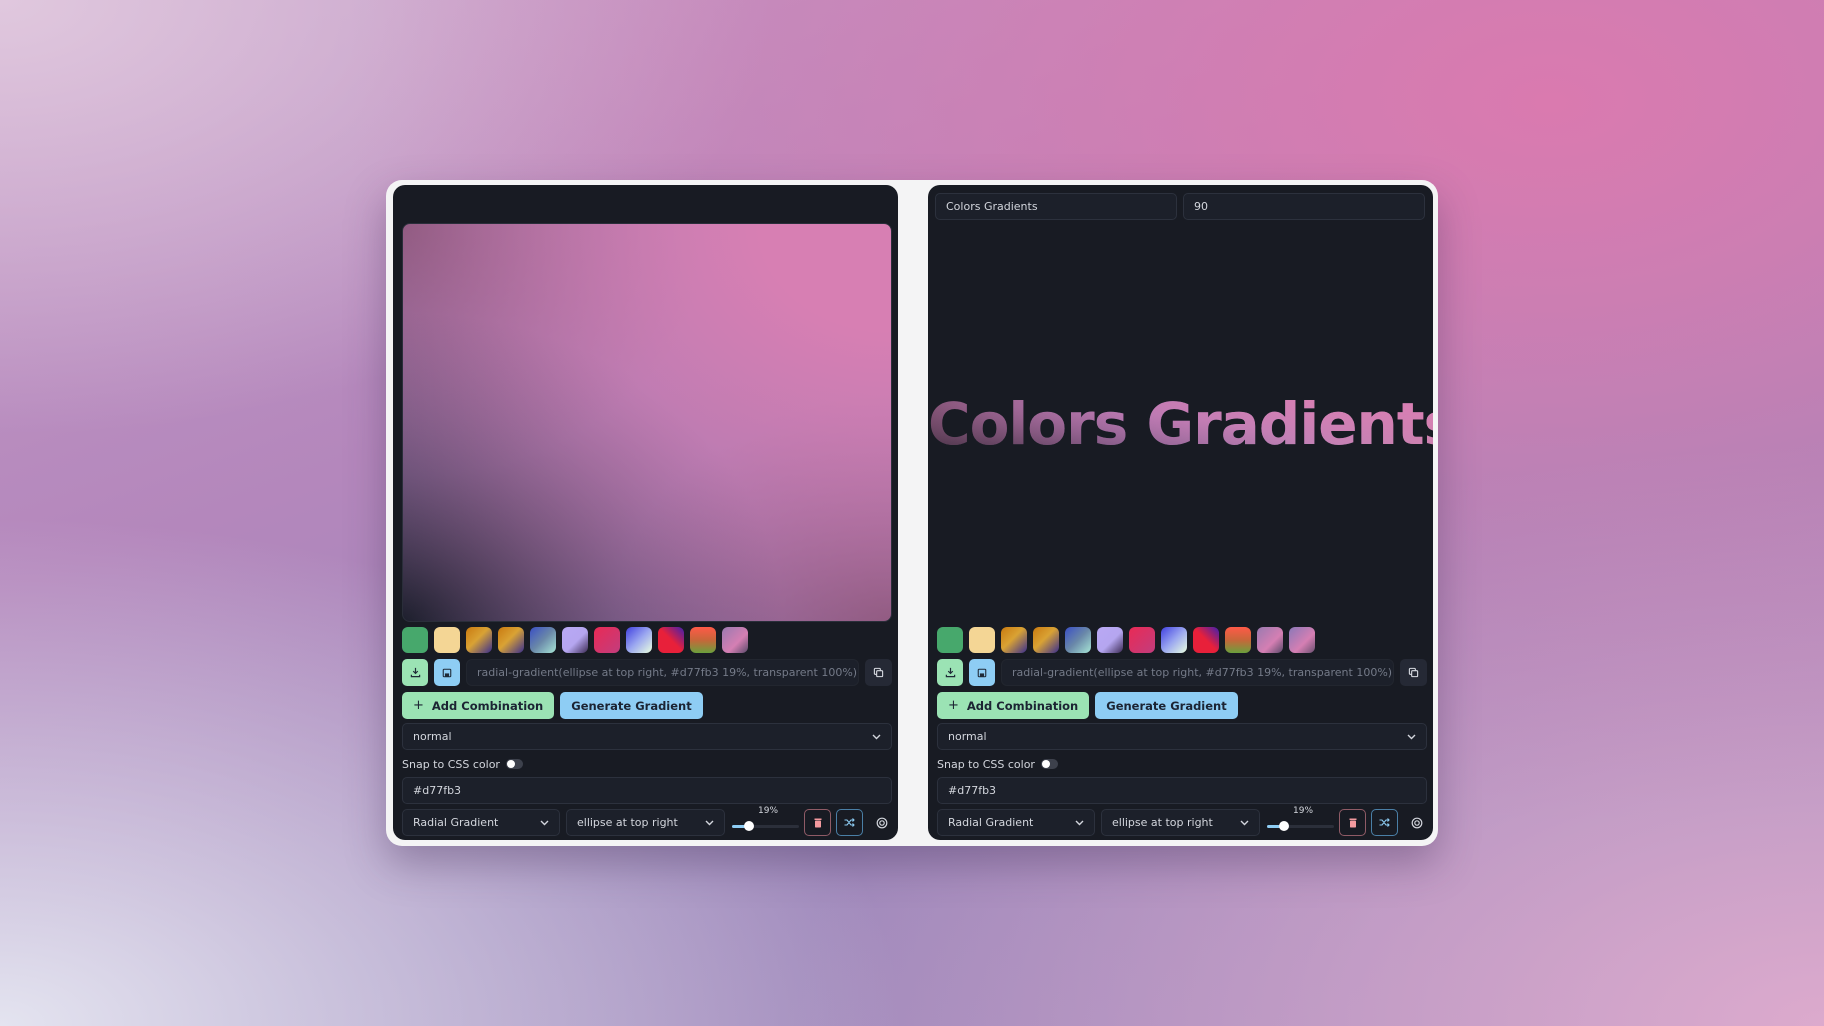 This screenshot has width=1824, height=1026. I want to click on preview-text-input: Colors Gradients, so click(1056, 206).